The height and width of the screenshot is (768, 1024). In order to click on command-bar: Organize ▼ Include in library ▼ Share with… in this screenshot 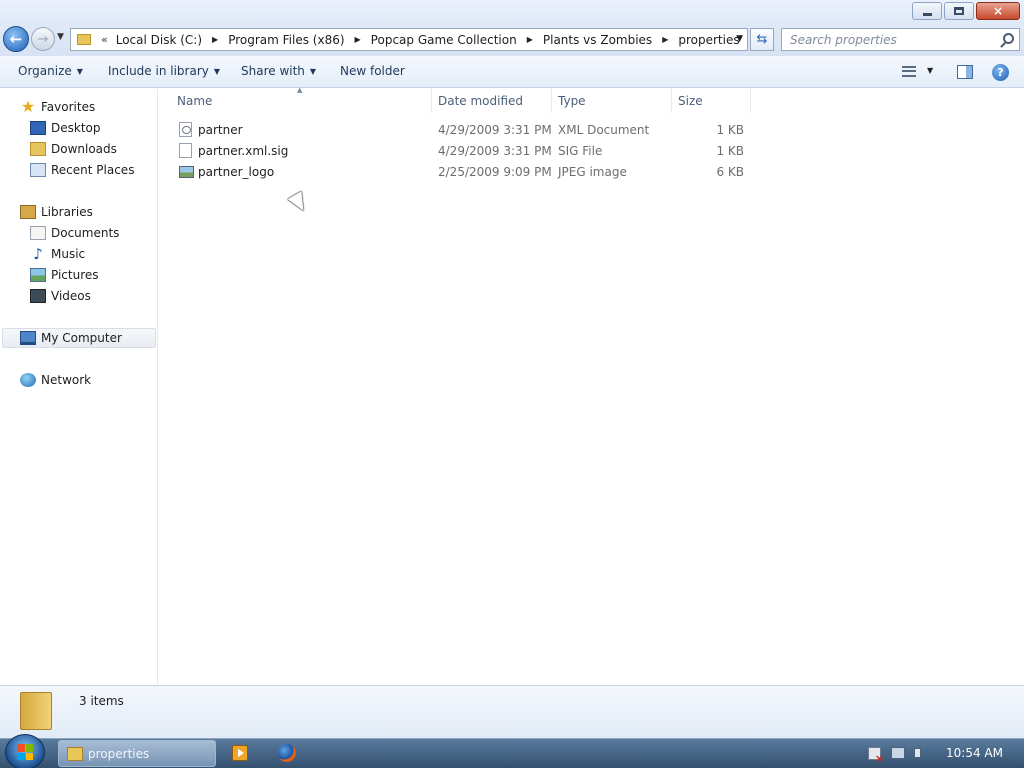, I will do `click(512, 72)`.